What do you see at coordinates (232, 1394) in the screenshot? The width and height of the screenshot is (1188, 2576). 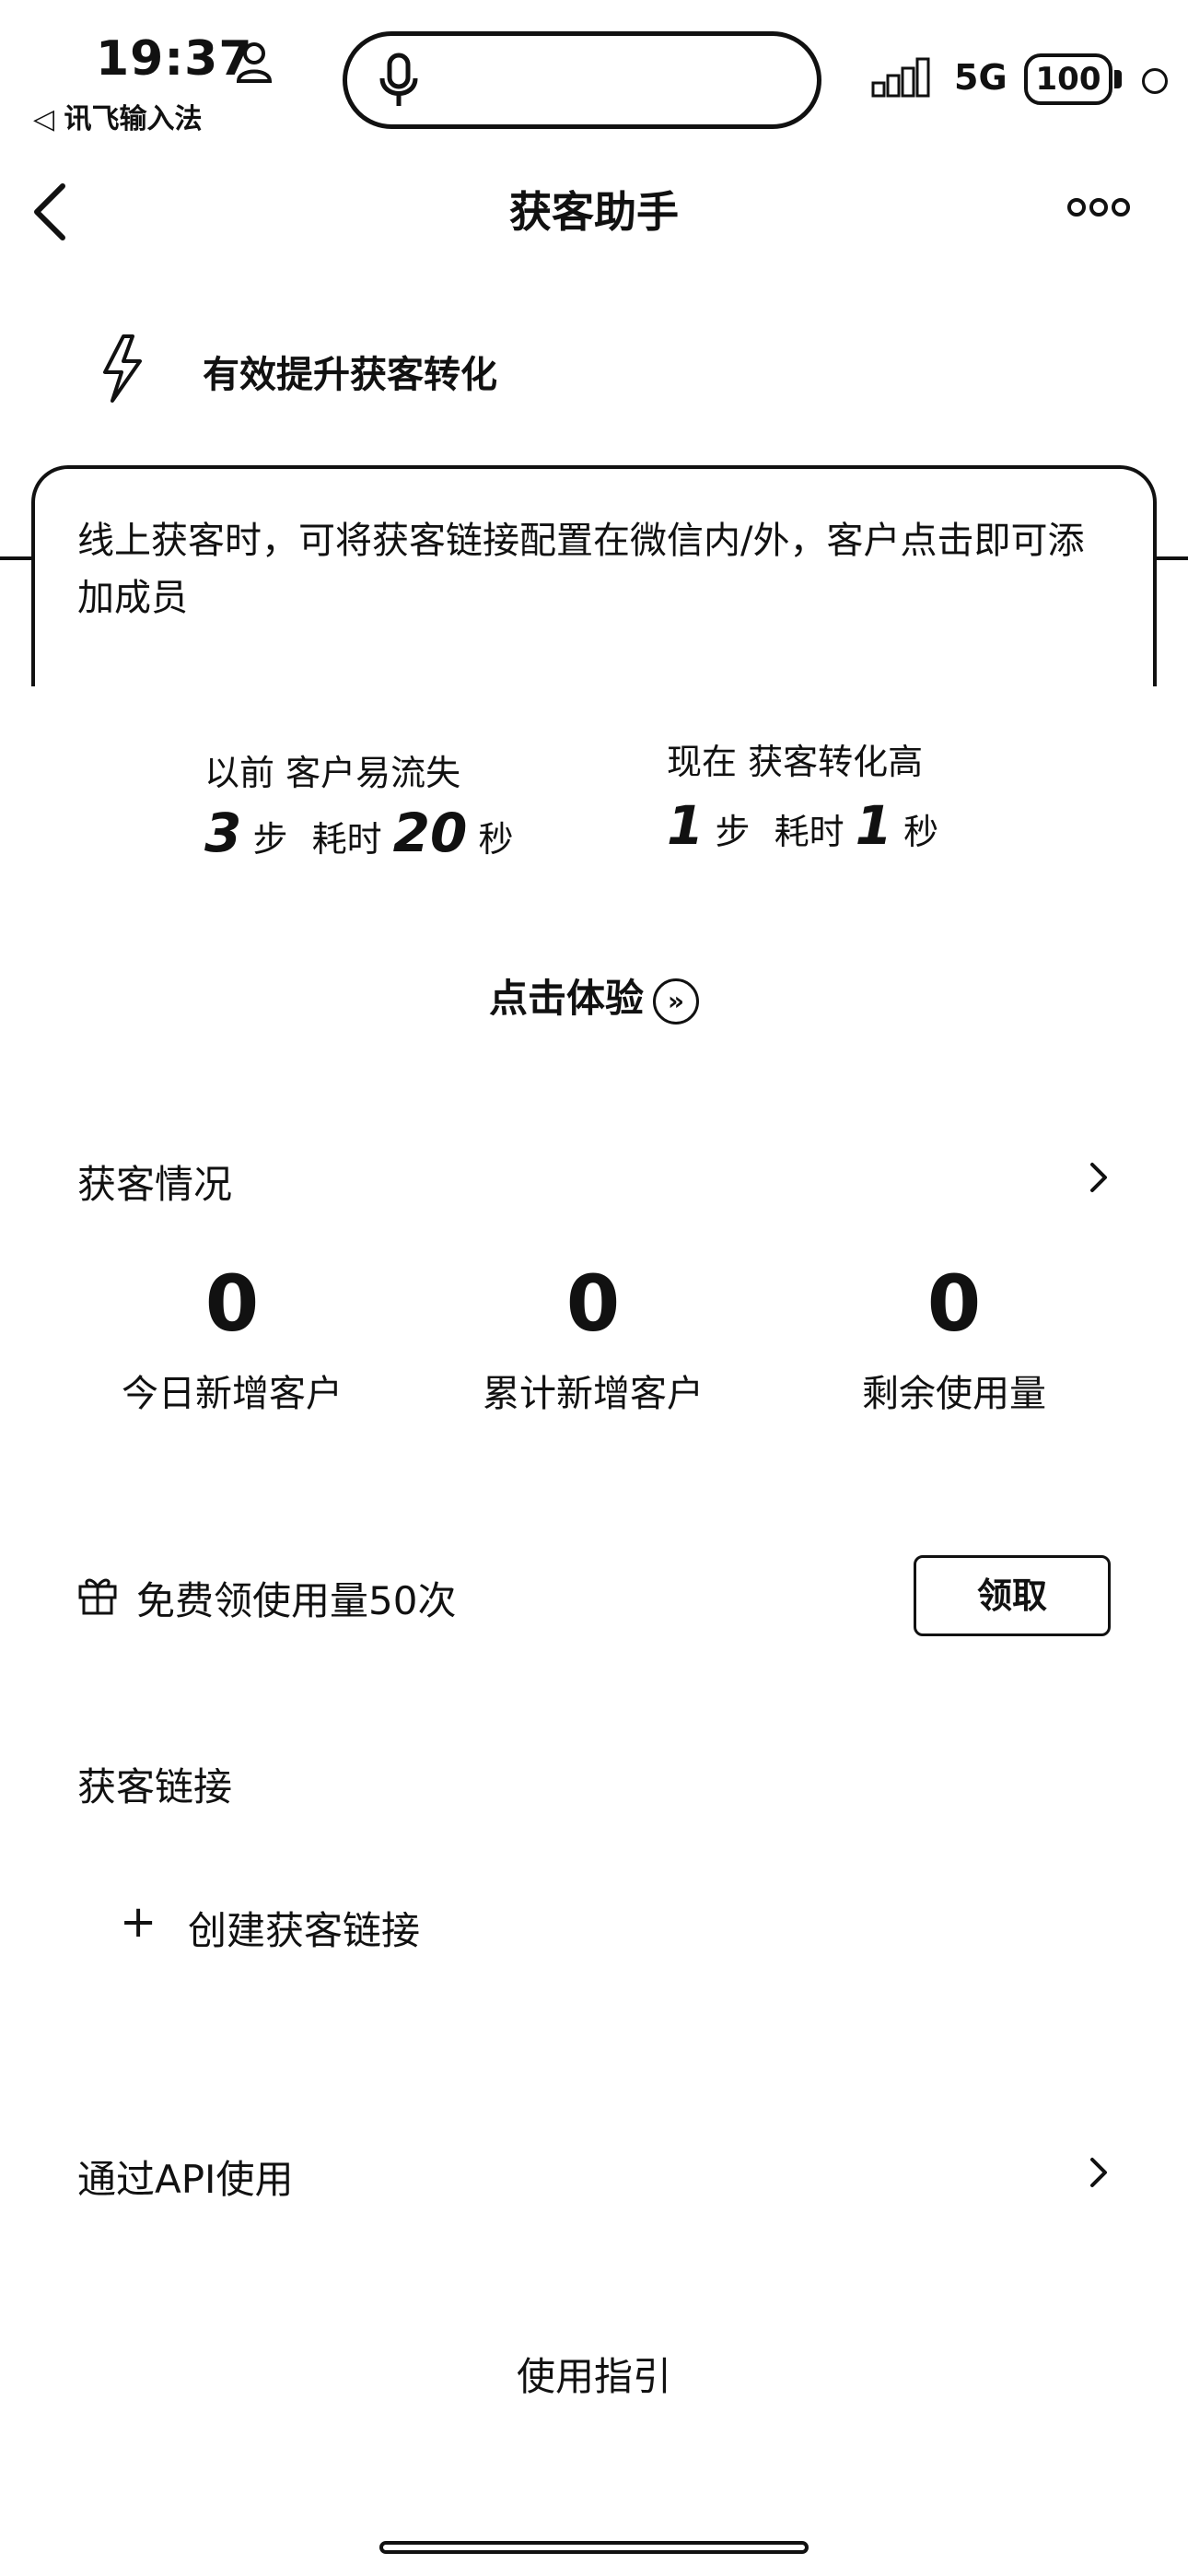 I see `stat-today-new-label: 今日新增客户` at bounding box center [232, 1394].